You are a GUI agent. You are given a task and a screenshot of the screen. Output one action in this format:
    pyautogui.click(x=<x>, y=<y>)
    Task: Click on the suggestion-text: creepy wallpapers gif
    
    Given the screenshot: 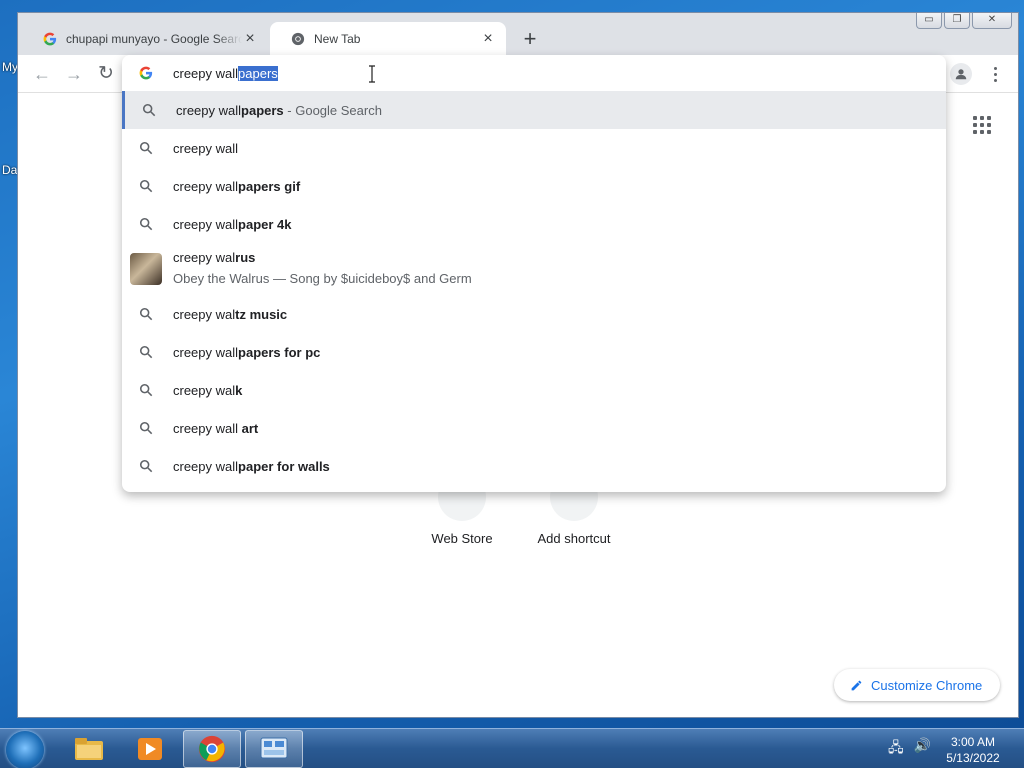 What is the action you would take?
    pyautogui.click(x=236, y=186)
    